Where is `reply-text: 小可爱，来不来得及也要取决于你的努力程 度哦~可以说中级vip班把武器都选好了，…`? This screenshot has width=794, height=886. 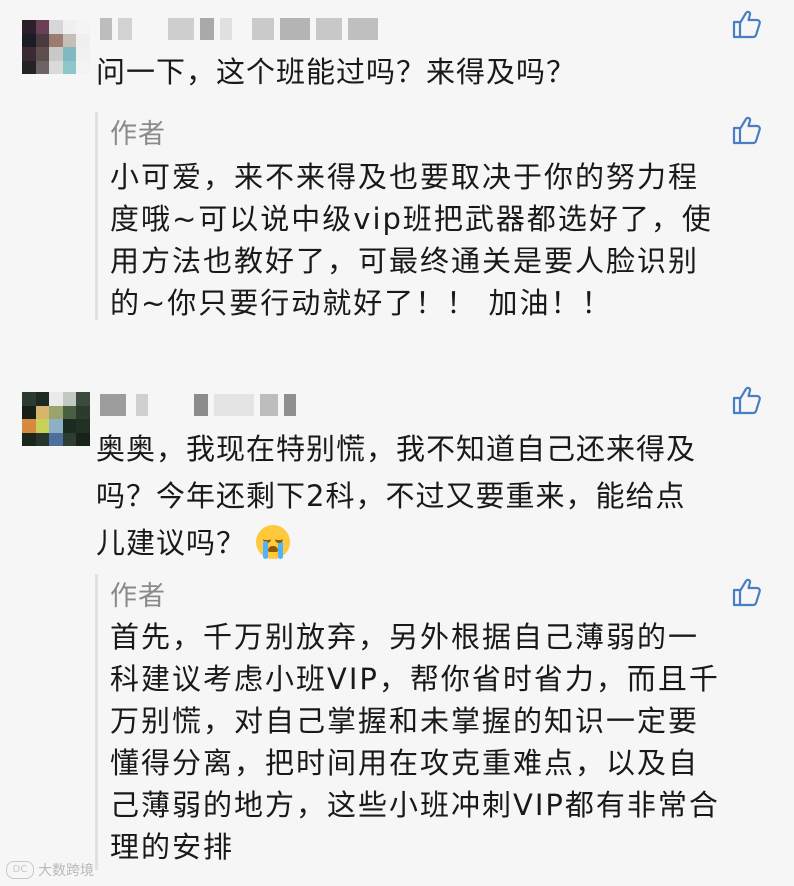 reply-text: 小可爱，来不来得及也要取决于你的努力程 度哦~可以说中级vip班把武器都选好了，… is located at coordinates (411, 240).